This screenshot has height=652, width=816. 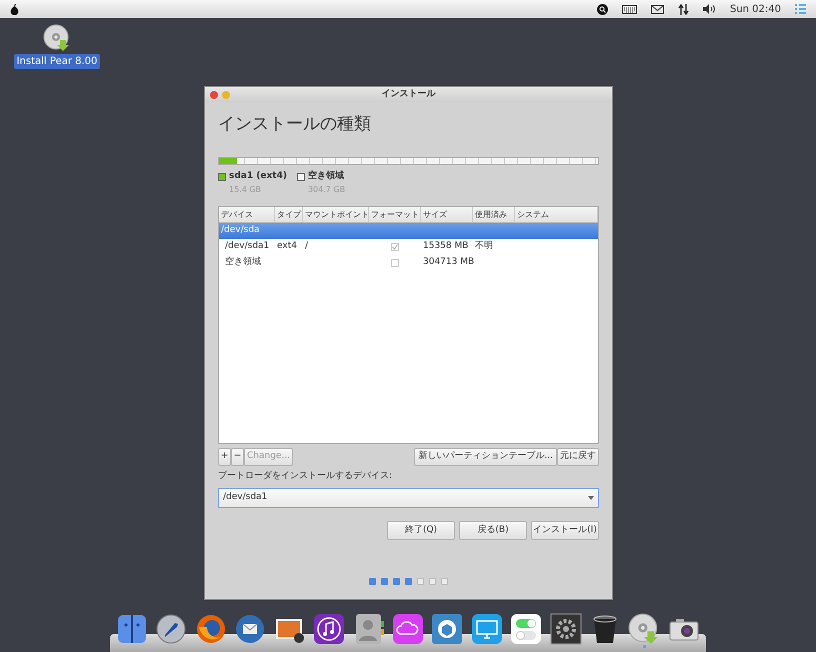 What do you see at coordinates (556, 214) in the screenshot?
I see `column-header: システム` at bounding box center [556, 214].